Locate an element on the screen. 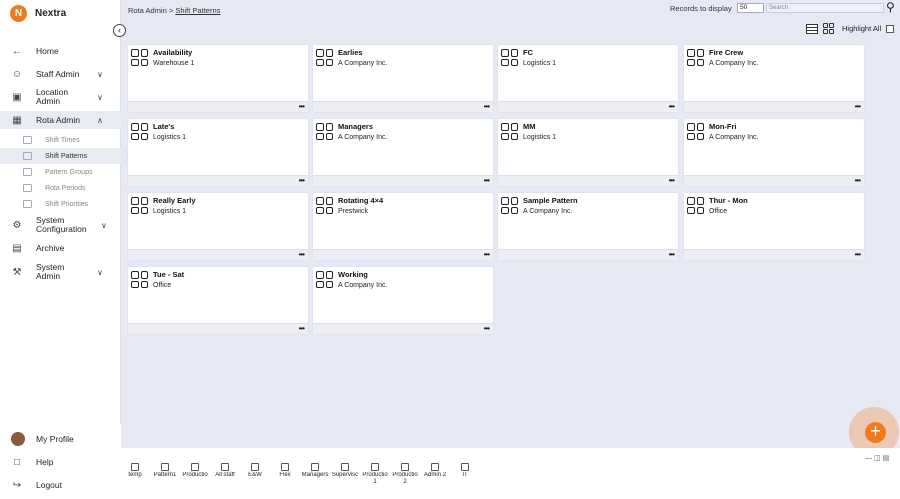  calendar-icon: ▦ is located at coordinates (17, 120).